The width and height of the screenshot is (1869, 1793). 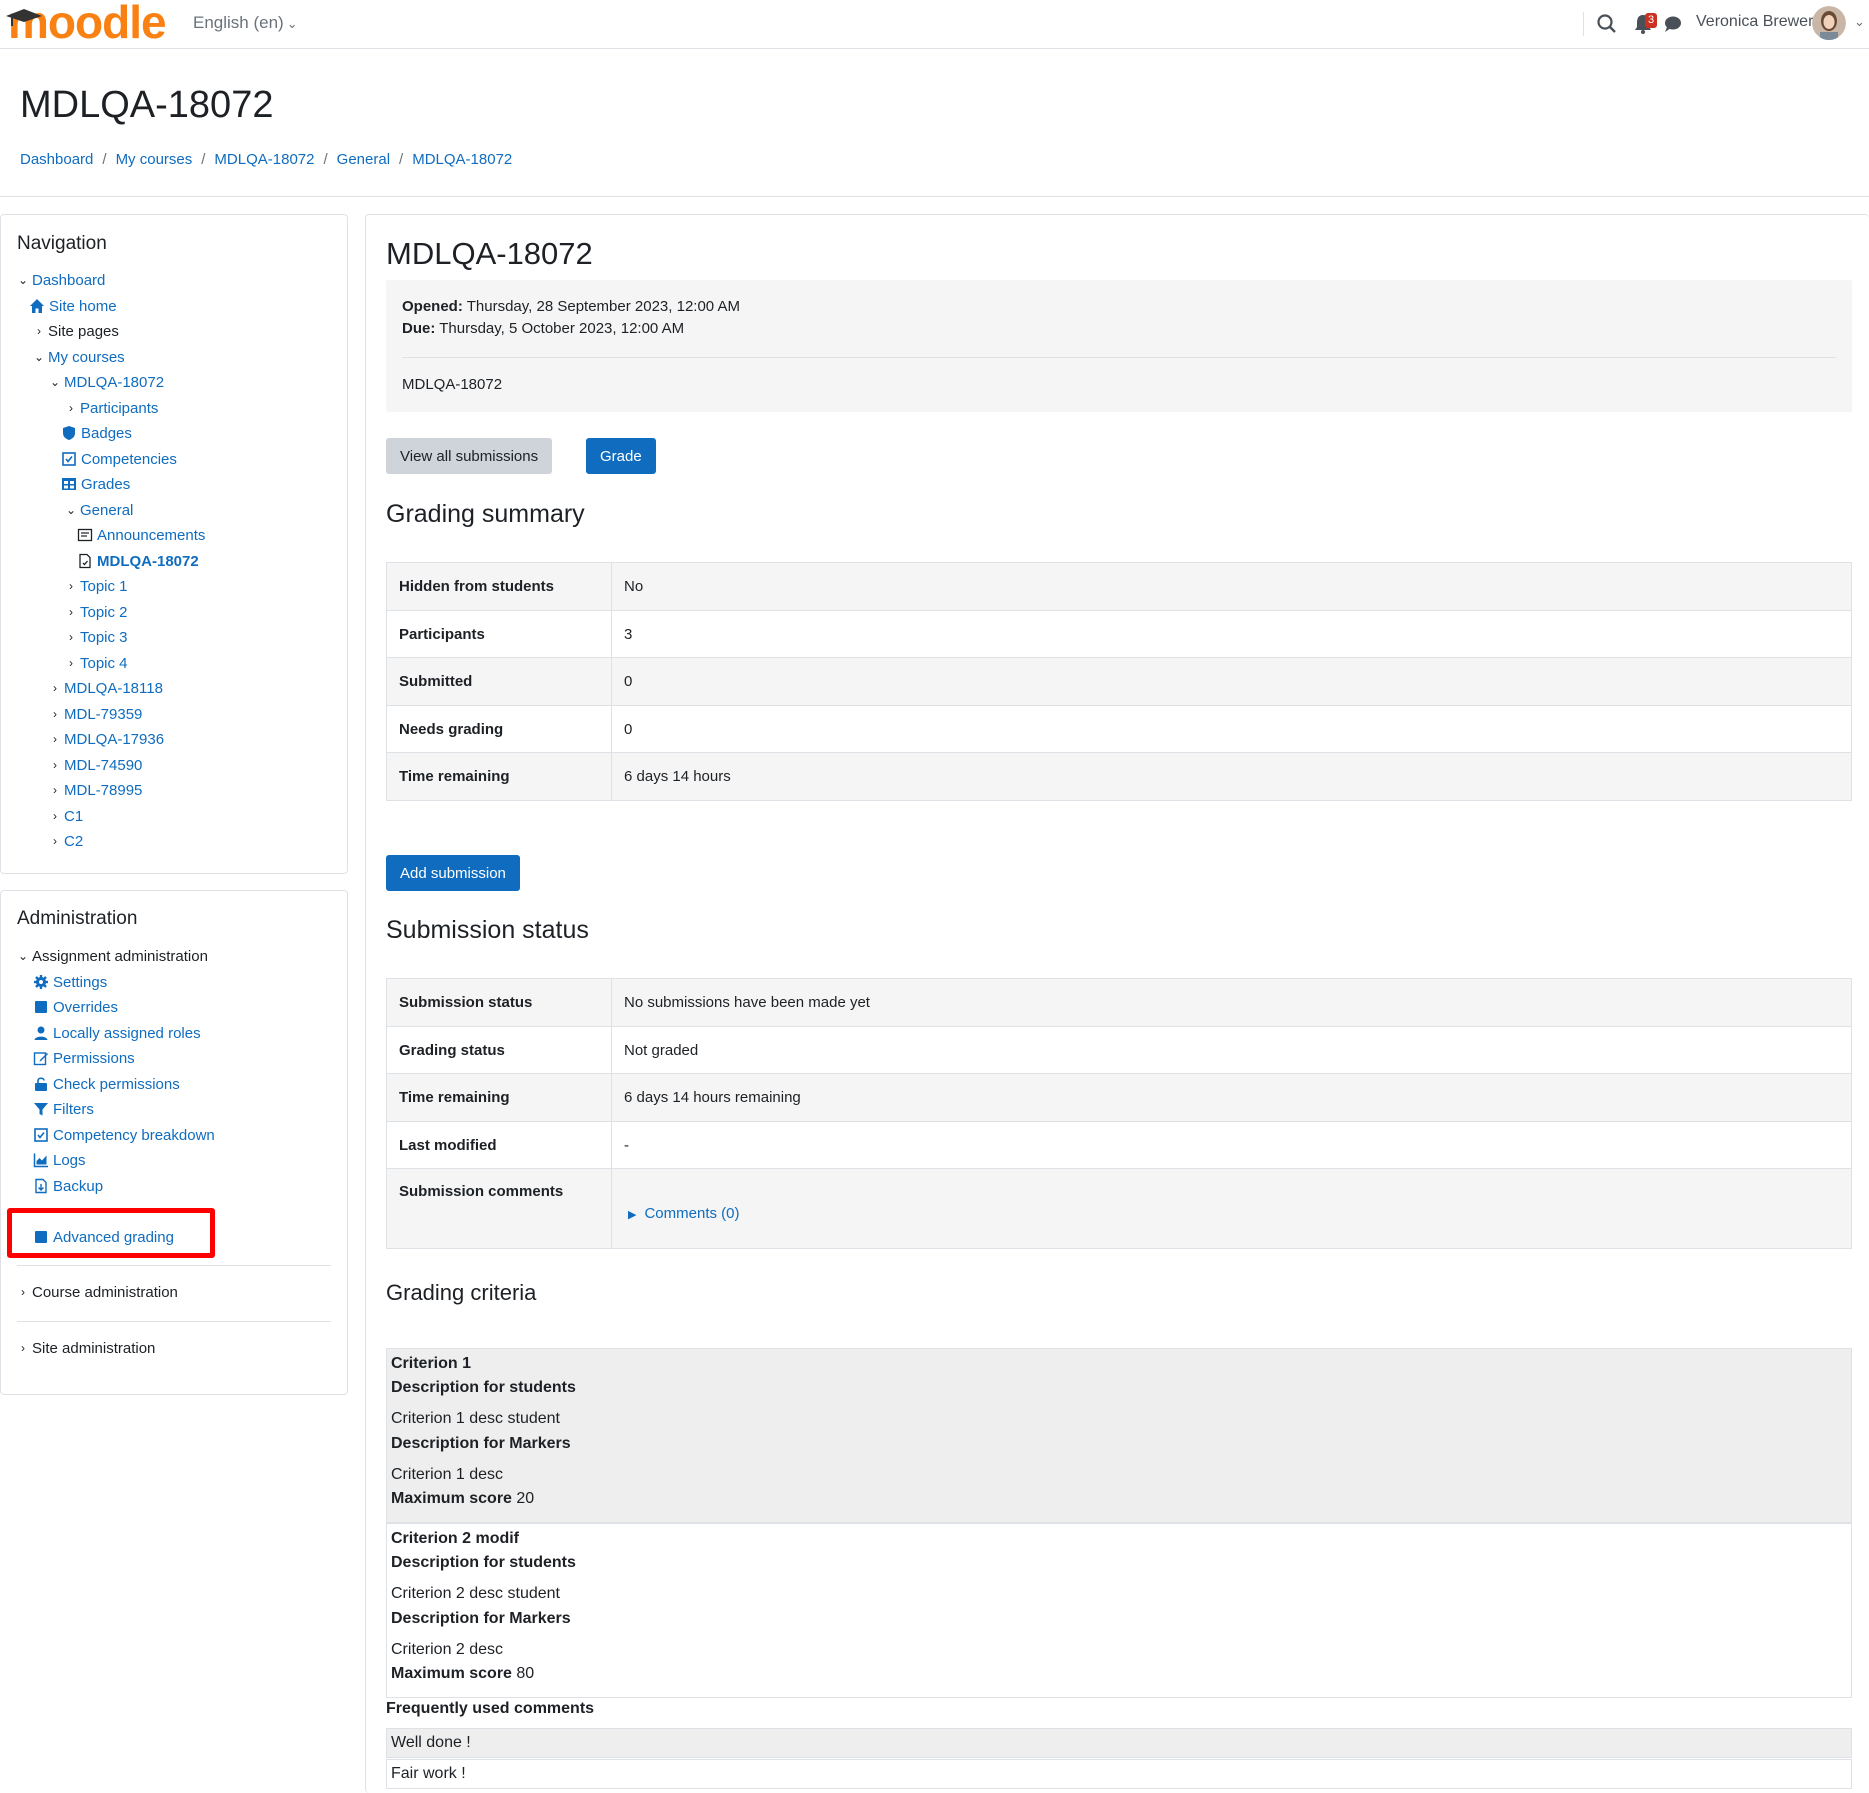 What do you see at coordinates (40, 1059) in the screenshot?
I see `edit-icon` at bounding box center [40, 1059].